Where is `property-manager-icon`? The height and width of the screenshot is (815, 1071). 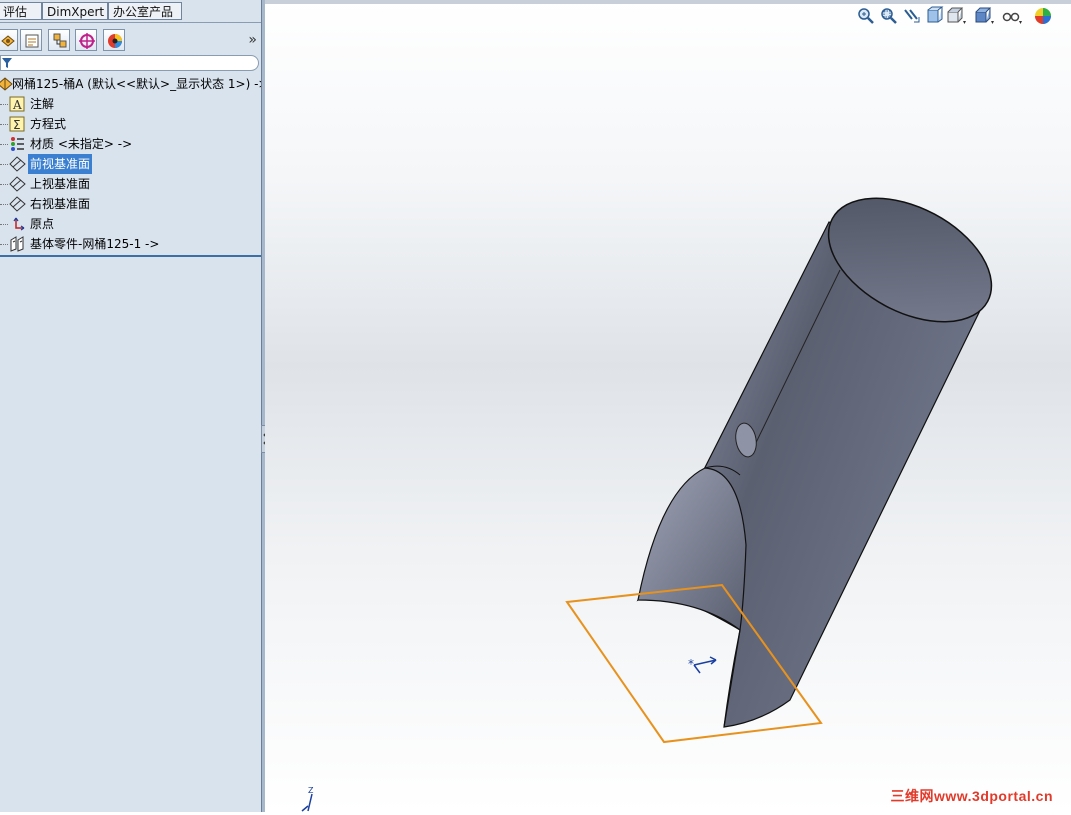 property-manager-icon is located at coordinates (31, 40).